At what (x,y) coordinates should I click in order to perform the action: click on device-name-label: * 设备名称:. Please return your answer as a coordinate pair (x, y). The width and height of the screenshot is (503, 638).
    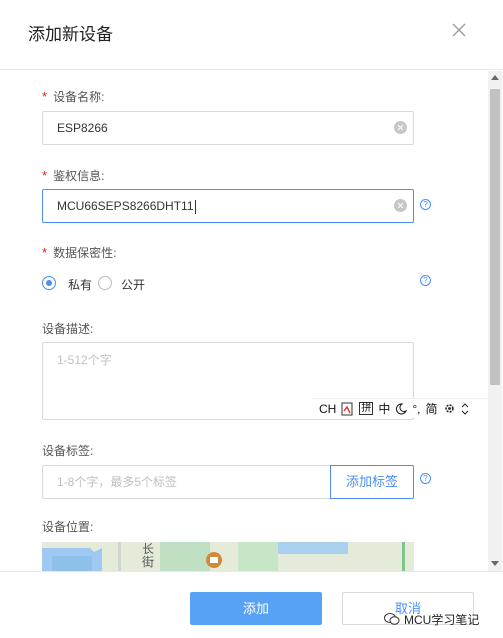
    Looking at the image, I should click on (73, 96).